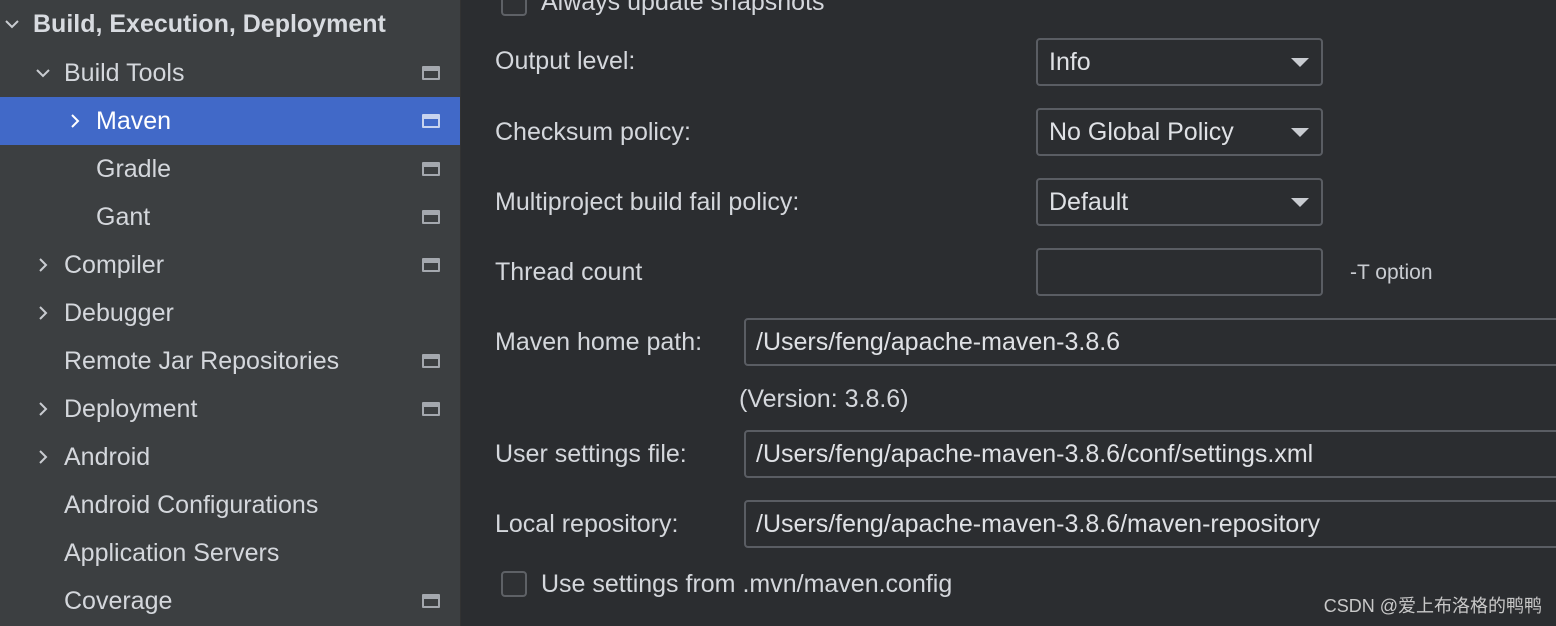  Describe the element at coordinates (134, 168) in the screenshot. I see `sidebar-item-label: Gradle` at that location.